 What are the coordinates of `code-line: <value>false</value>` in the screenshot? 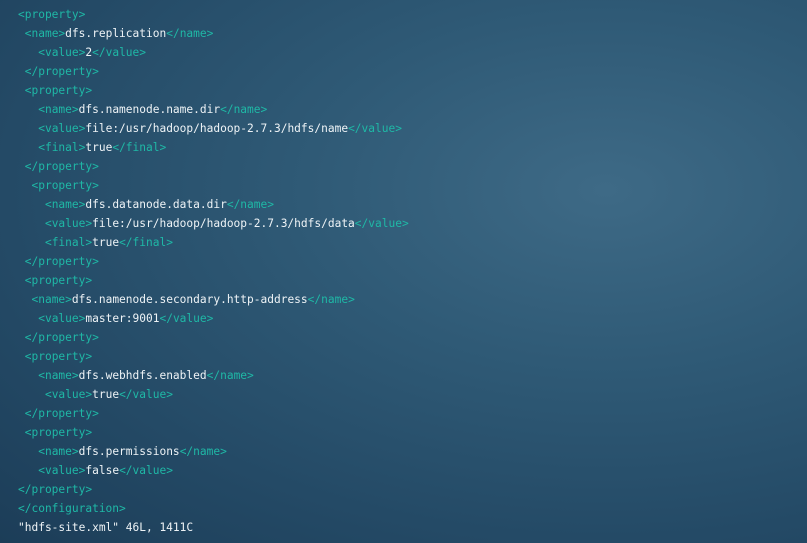 It's located at (412, 470).